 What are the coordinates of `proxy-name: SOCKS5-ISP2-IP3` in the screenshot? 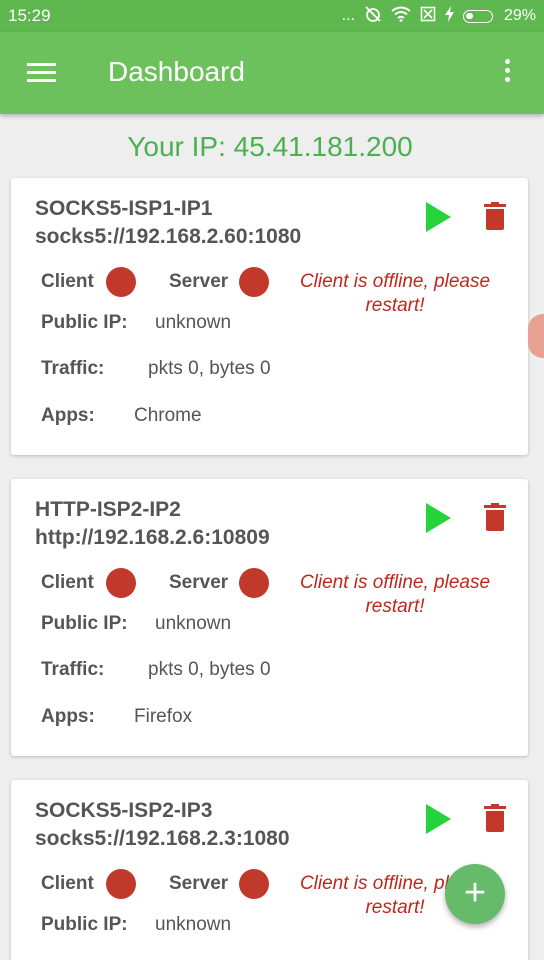 It's located at (124, 810).